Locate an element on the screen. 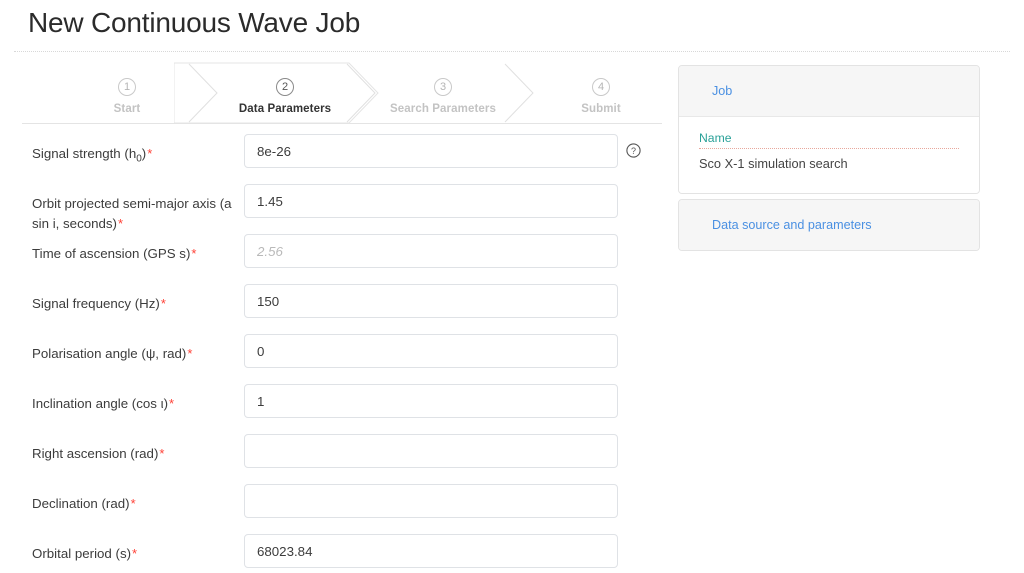 Image resolution: width=1024 pixels, height=573 pixels. input-right-ascension is located at coordinates (431, 451).